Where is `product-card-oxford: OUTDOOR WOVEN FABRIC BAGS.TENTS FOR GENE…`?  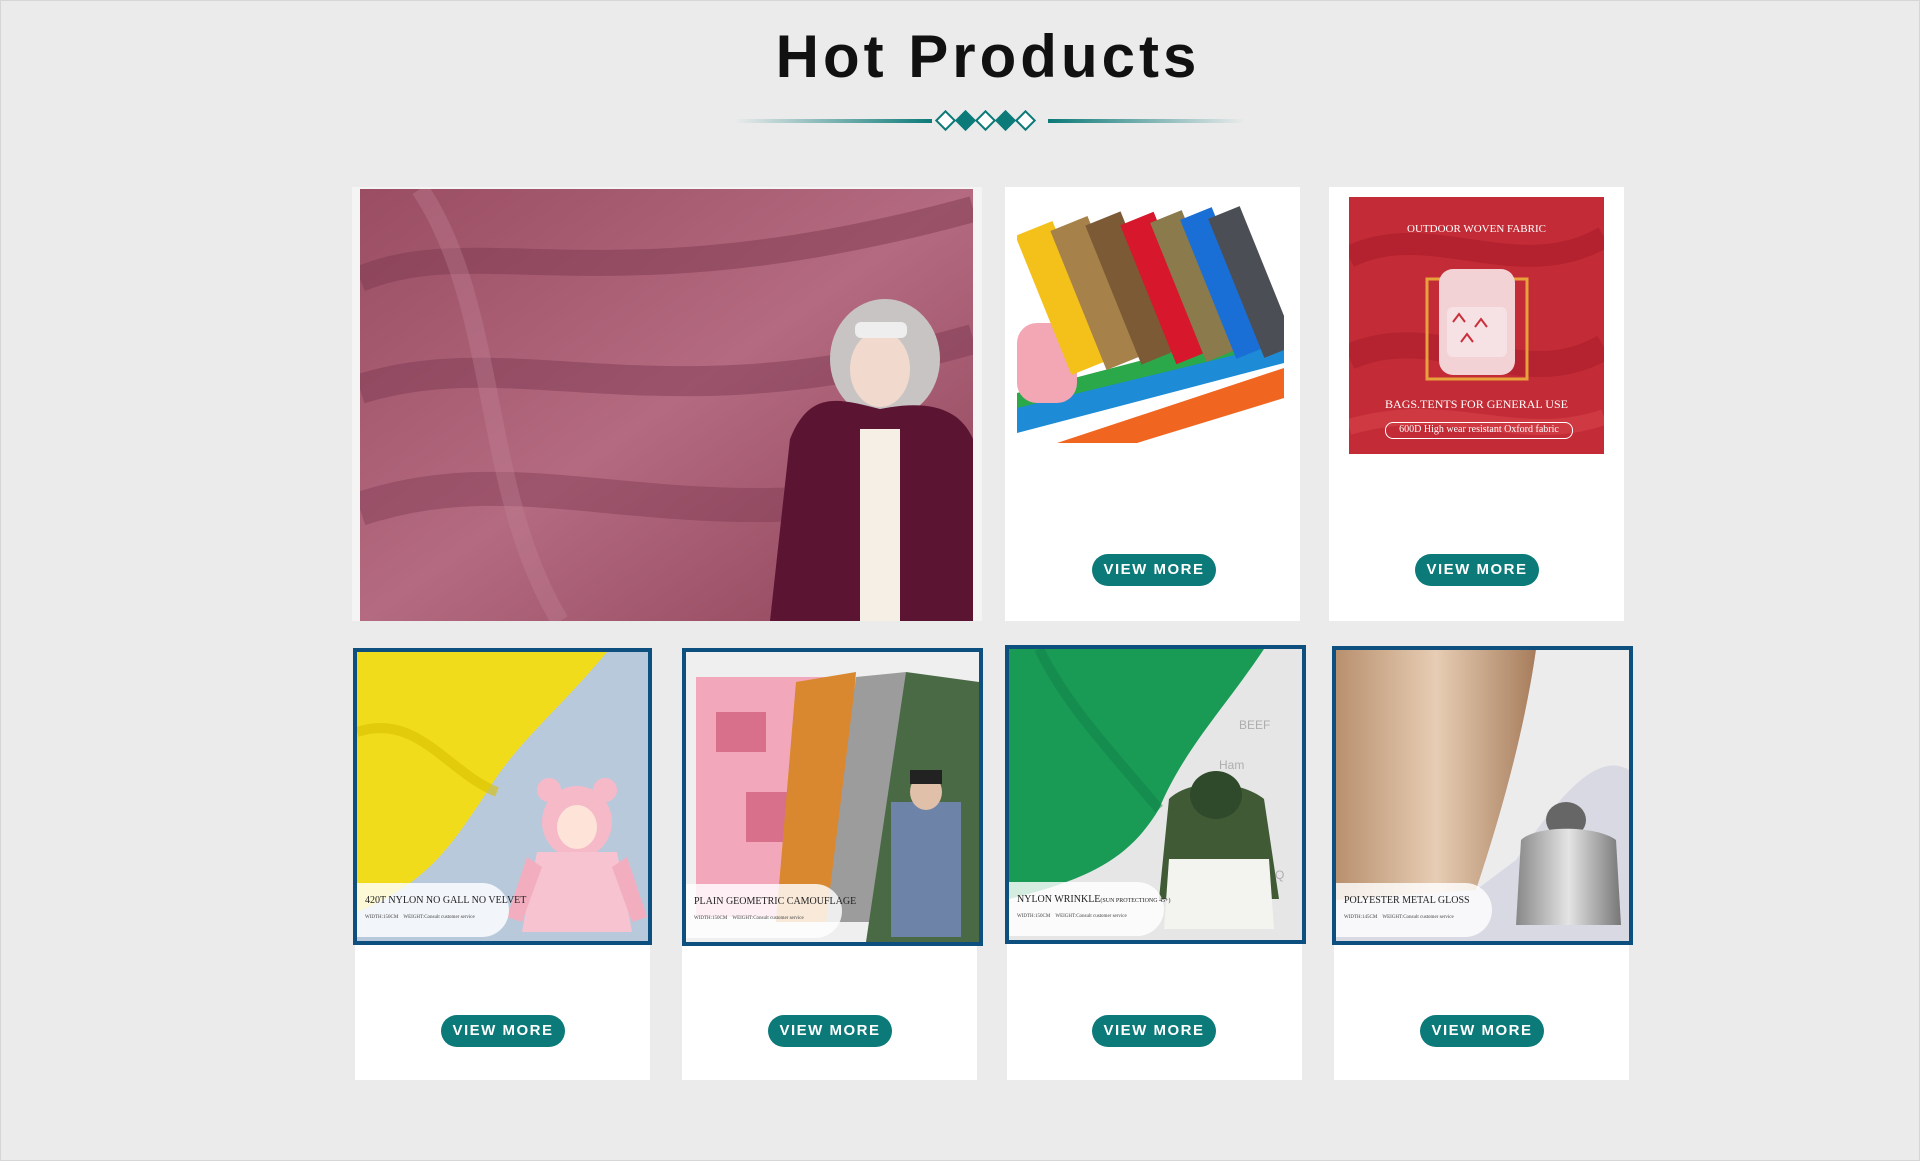
product-card-oxford: OUTDOOR WOVEN FABRIC BAGS.TENTS FOR GENE… is located at coordinates (1476, 404).